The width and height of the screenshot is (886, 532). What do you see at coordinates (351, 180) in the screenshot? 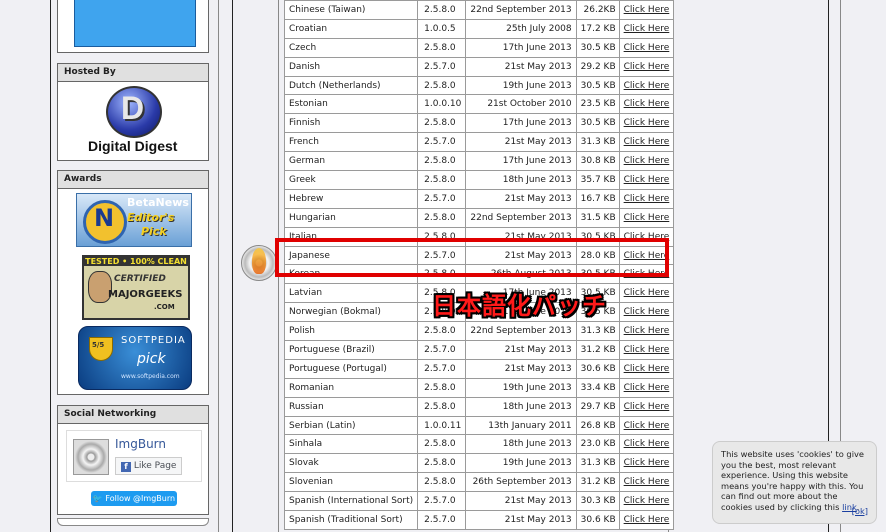
I see `language-name: Greek` at bounding box center [351, 180].